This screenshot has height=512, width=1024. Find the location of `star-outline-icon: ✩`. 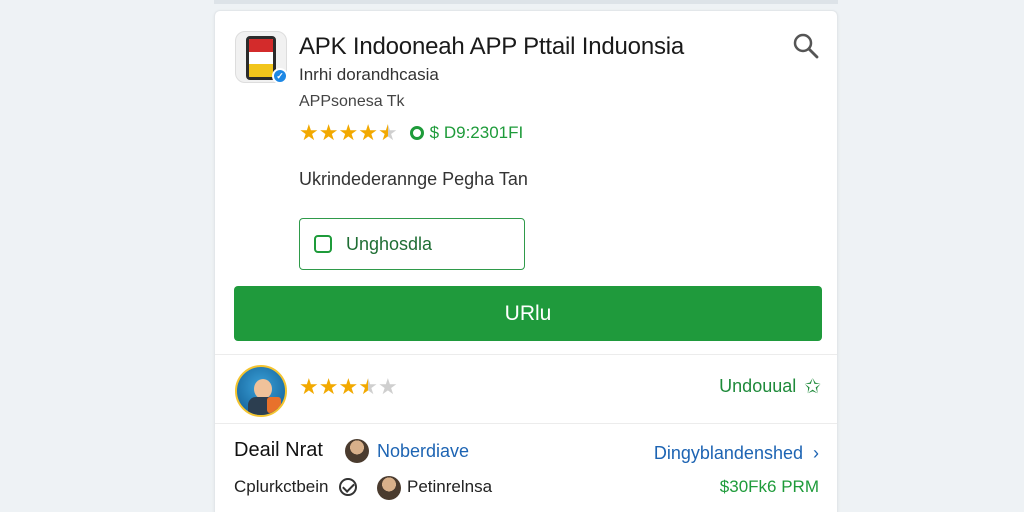

star-outline-icon: ✩ is located at coordinates (812, 387).